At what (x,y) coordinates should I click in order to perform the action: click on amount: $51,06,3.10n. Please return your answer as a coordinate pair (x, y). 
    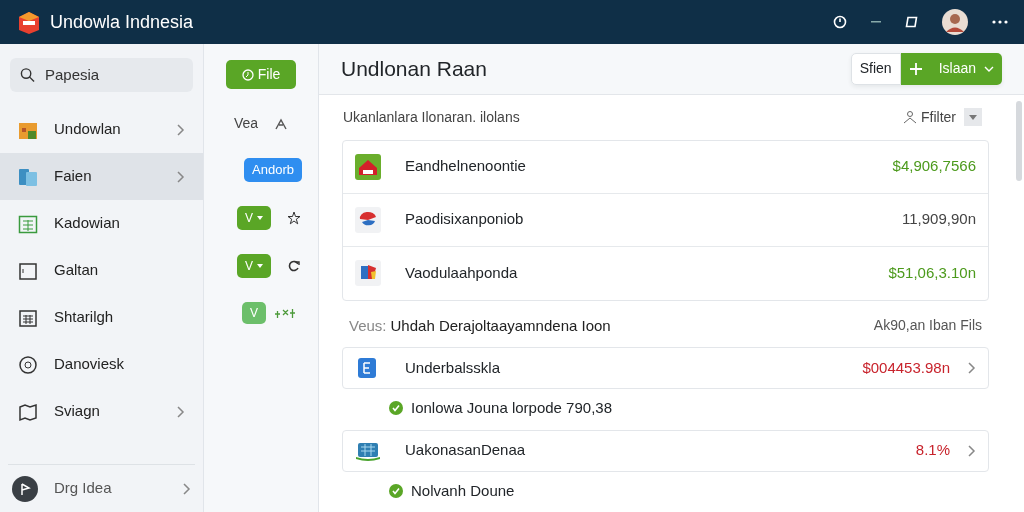
    Looking at the image, I should click on (932, 272).